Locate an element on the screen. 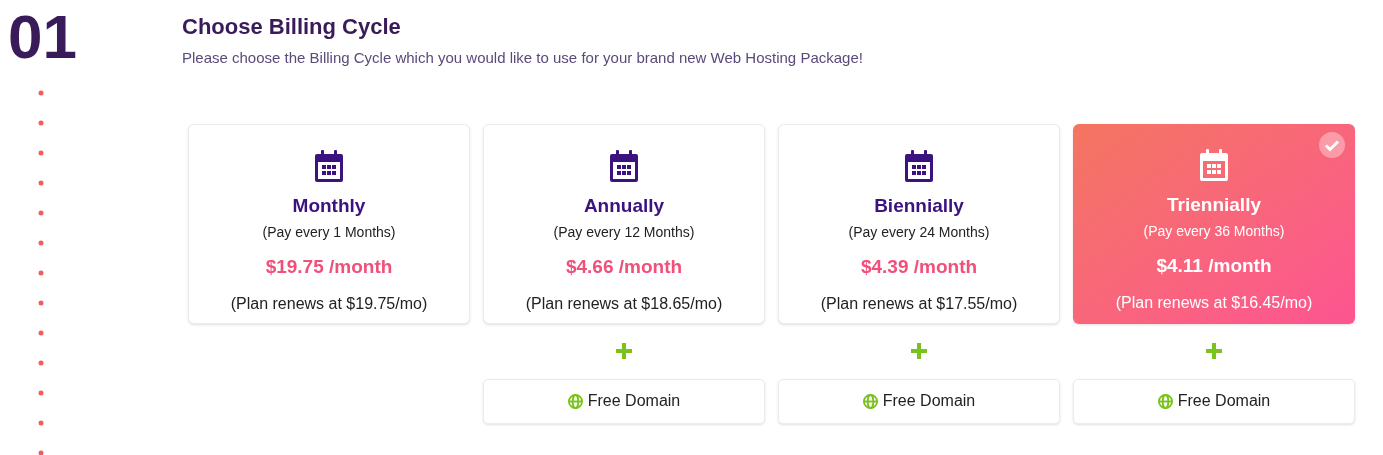 The height and width of the screenshot is (455, 1383). cycle-name: Annually is located at coordinates (624, 205).